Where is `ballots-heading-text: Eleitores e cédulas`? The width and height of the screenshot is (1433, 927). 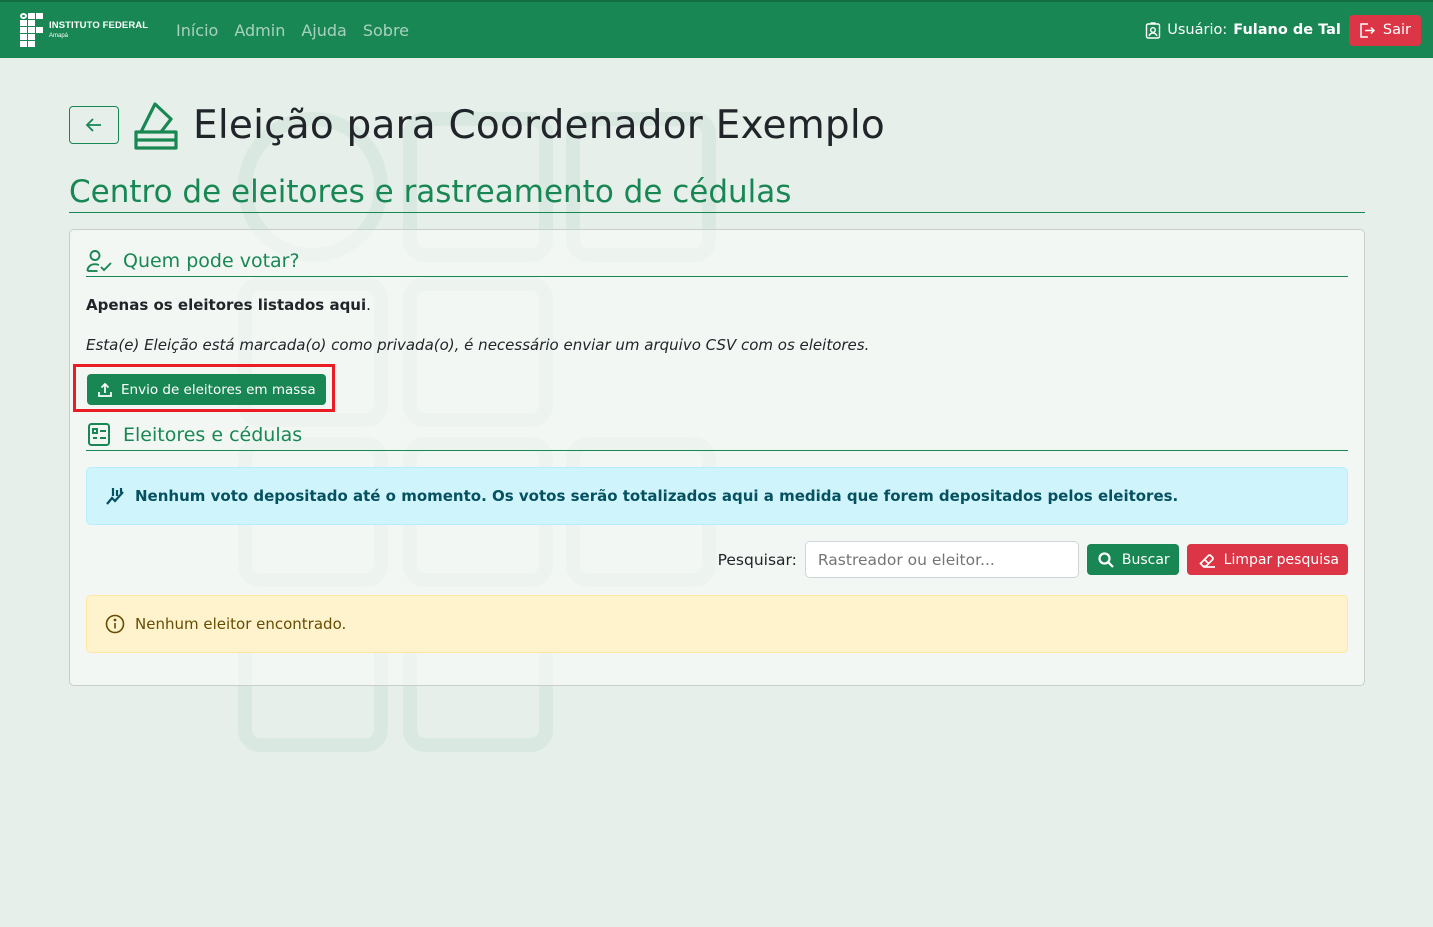 ballots-heading-text: Eleitores e cédulas is located at coordinates (213, 434).